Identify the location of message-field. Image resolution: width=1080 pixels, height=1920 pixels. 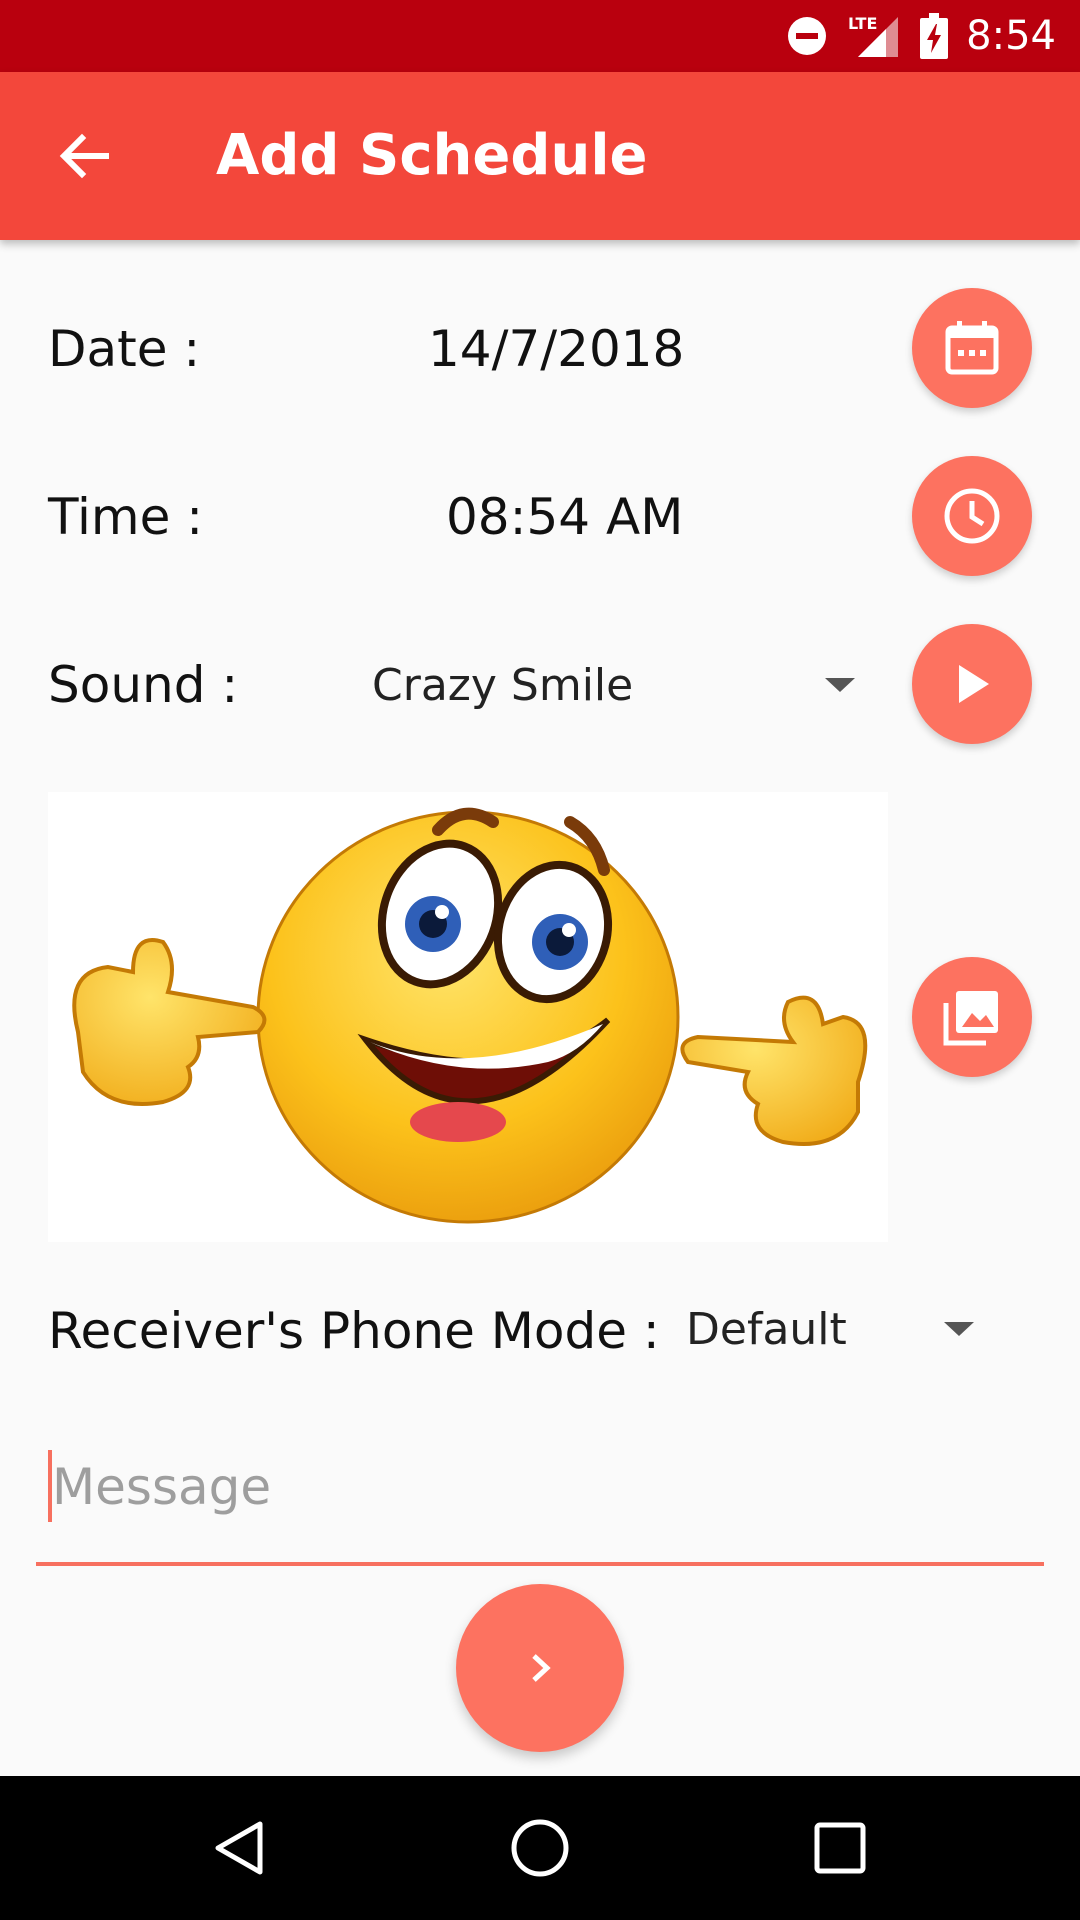
(540, 1503).